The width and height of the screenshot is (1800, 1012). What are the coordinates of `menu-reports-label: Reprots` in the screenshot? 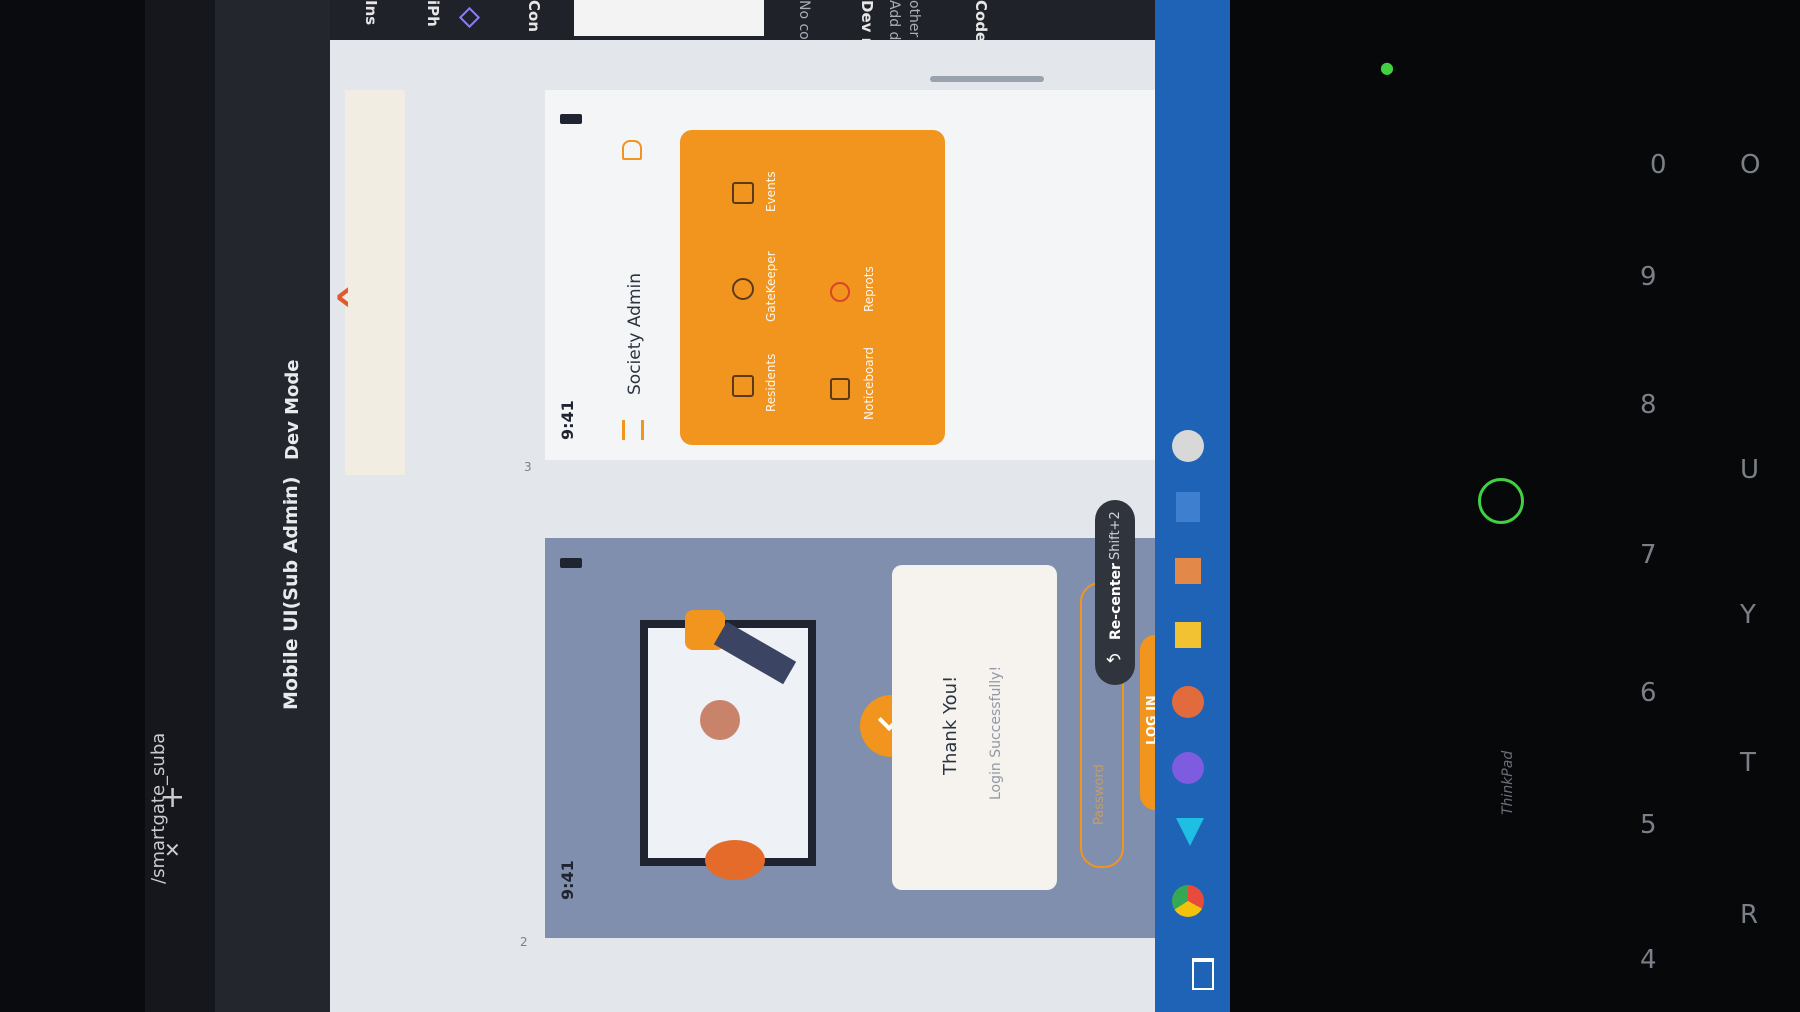 It's located at (869, 289).